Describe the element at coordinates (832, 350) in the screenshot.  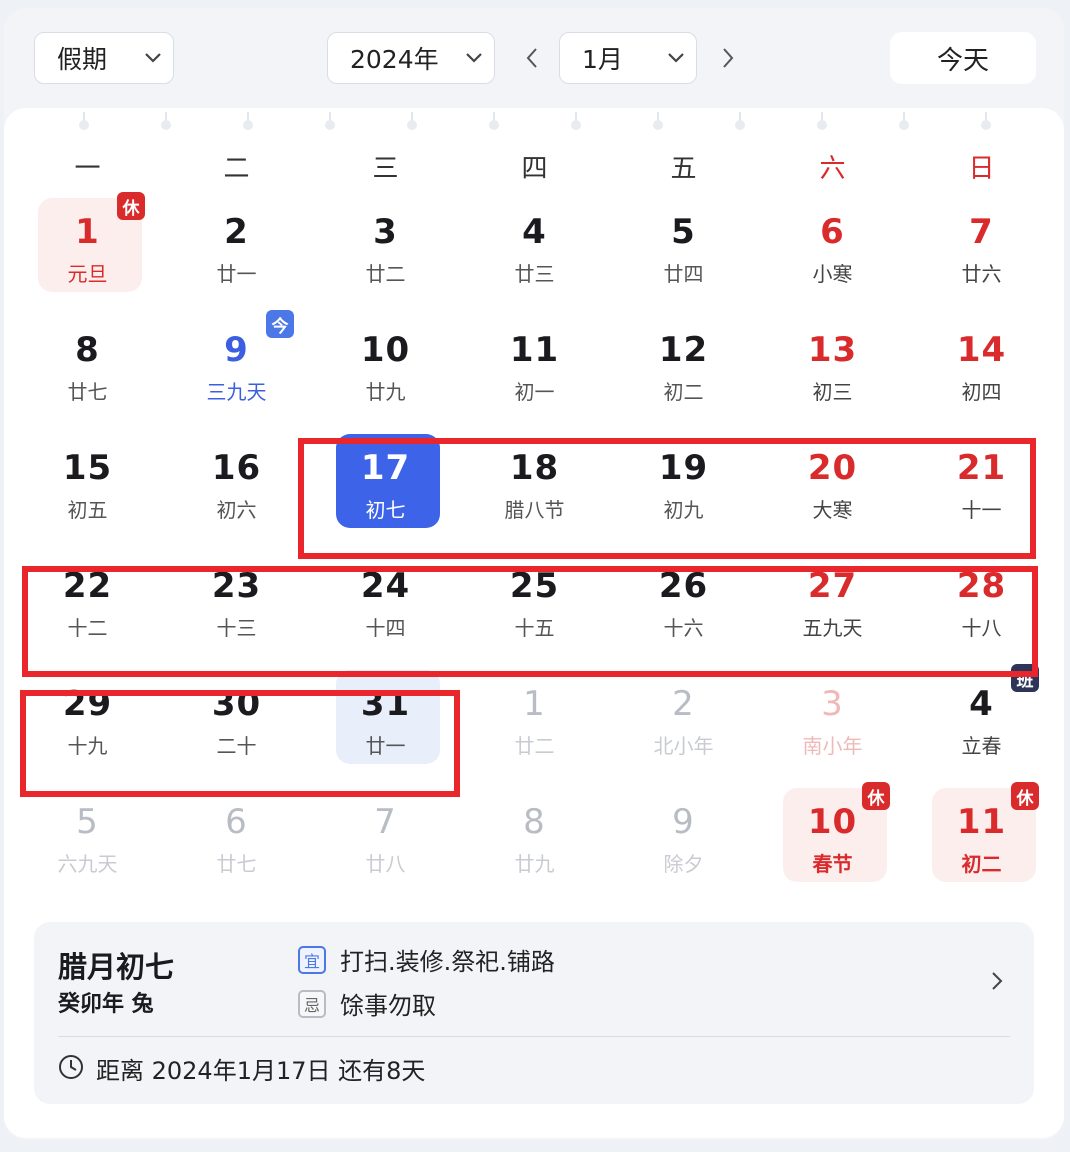
I see `day-number: 13` at that location.